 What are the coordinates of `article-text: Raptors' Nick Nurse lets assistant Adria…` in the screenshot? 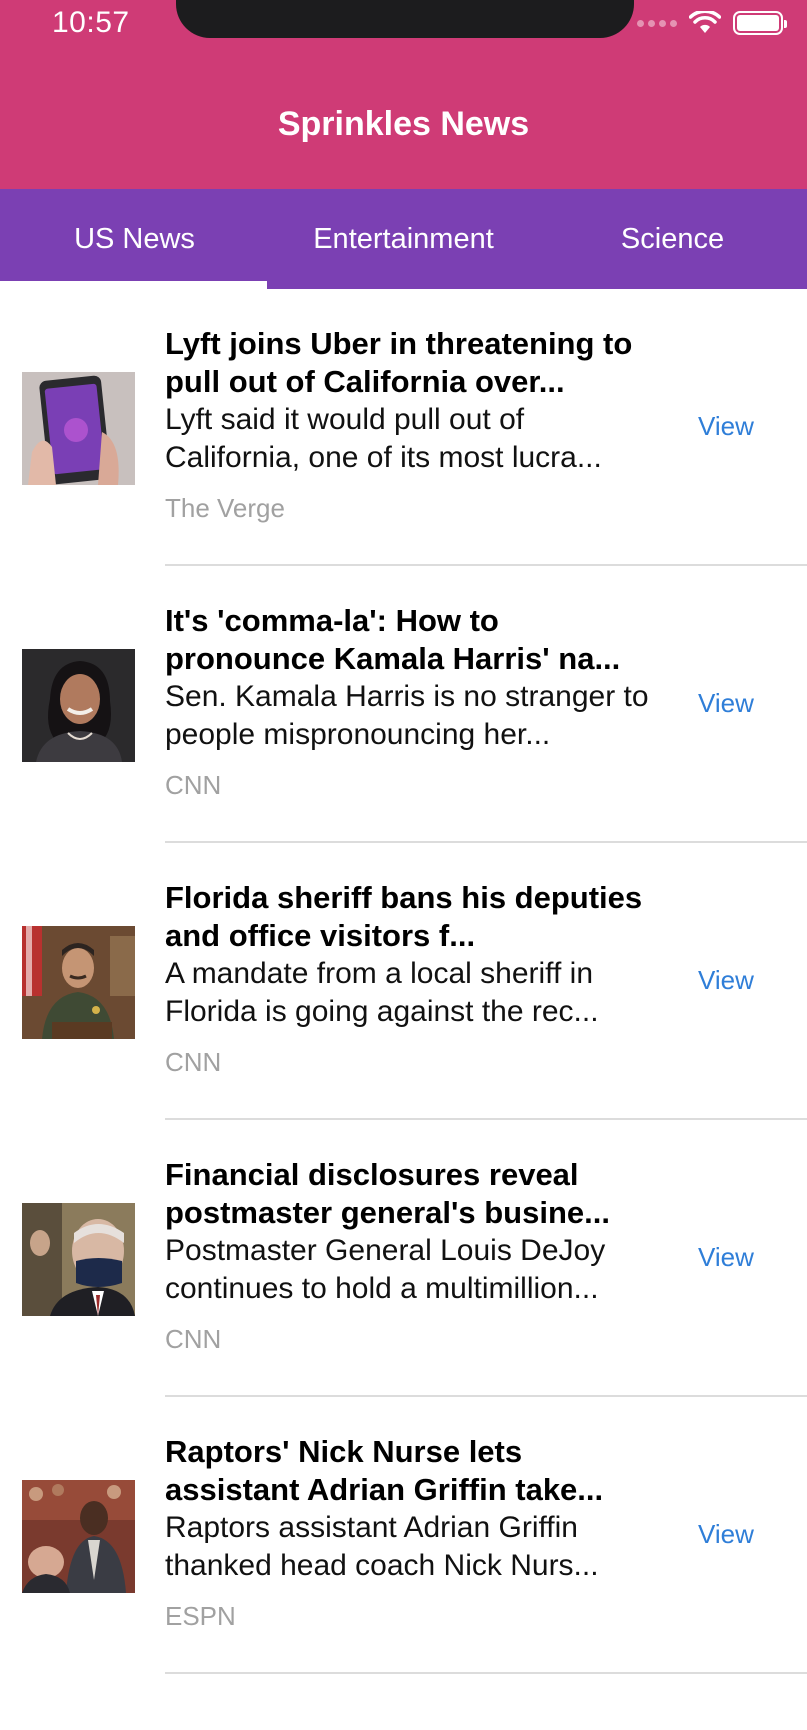 It's located at (410, 1532).